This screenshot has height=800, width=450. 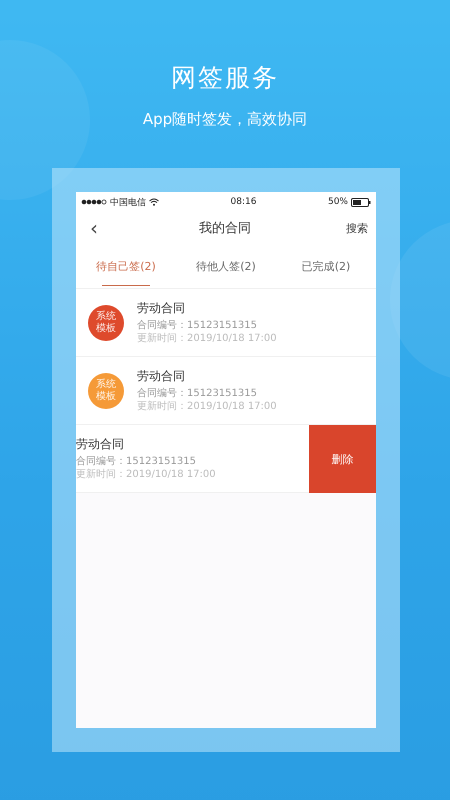 What do you see at coordinates (94, 202) in the screenshot?
I see `signal-icon` at bounding box center [94, 202].